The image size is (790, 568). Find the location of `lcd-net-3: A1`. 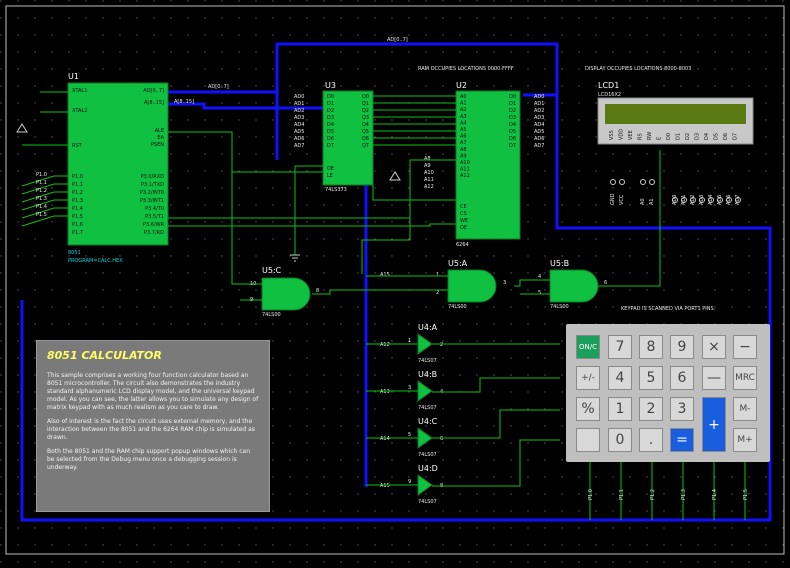

lcd-net-3: A1 is located at coordinates (652, 201).